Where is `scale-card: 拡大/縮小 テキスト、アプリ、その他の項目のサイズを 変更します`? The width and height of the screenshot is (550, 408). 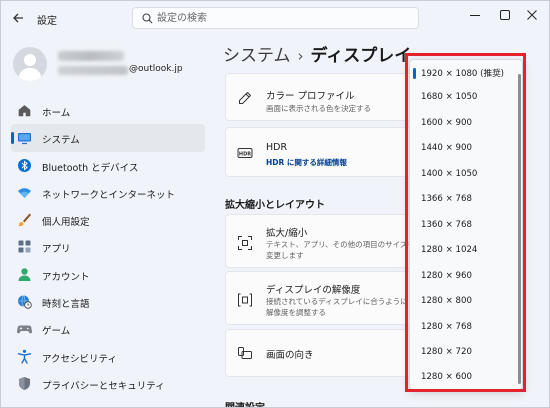 scale-card: 拡大/縮小 テキスト、アプリ、その他の項目のサイズを 変更します is located at coordinates (320, 241).